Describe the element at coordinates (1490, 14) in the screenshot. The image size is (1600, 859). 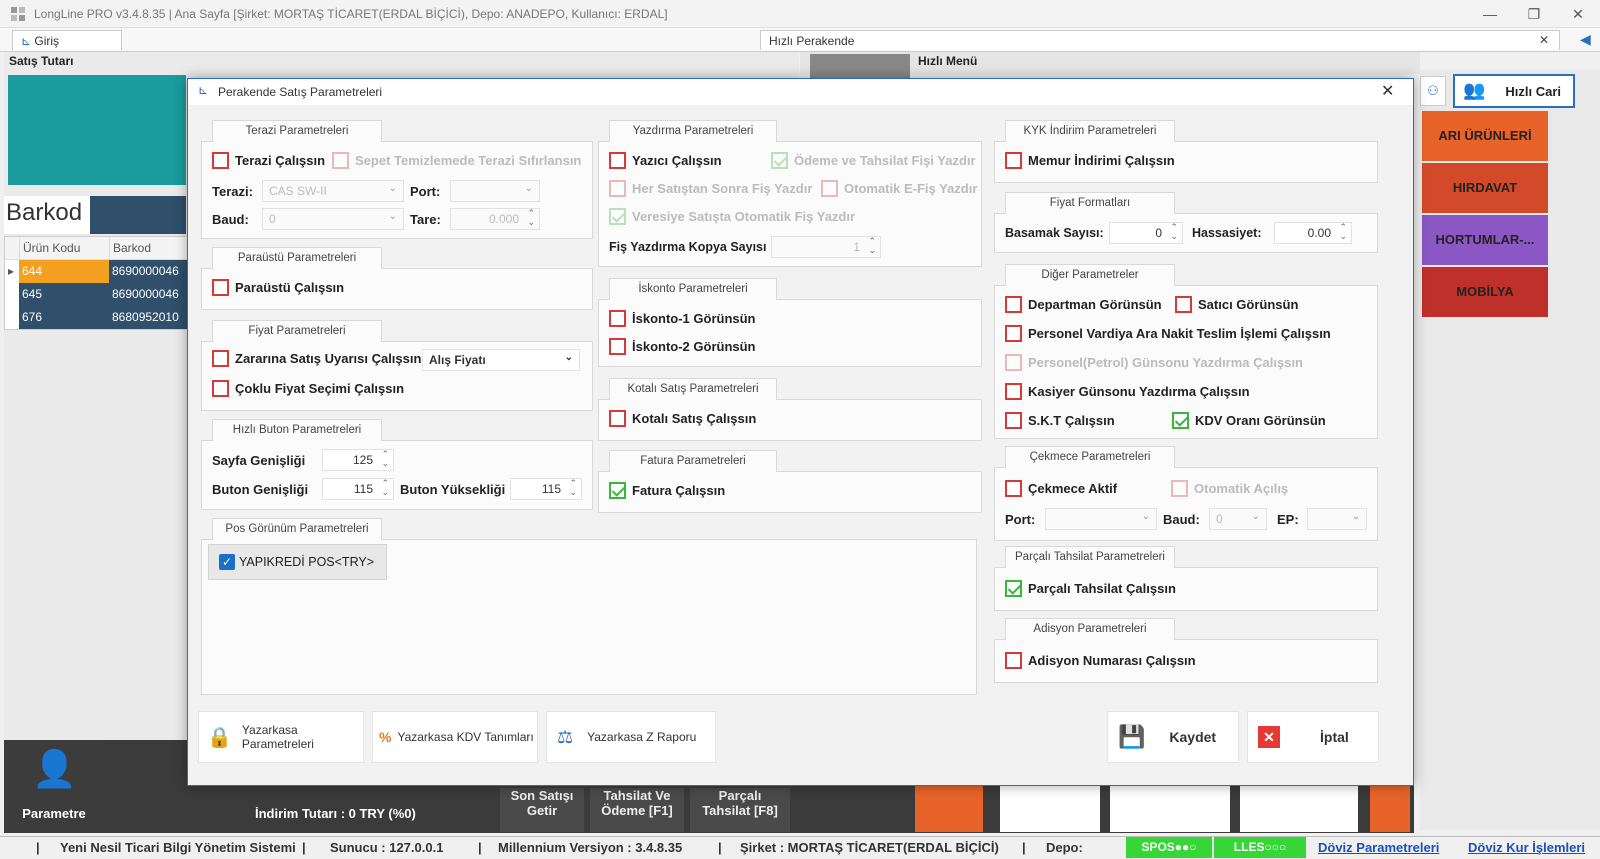
I see `minimize-button: —` at that location.